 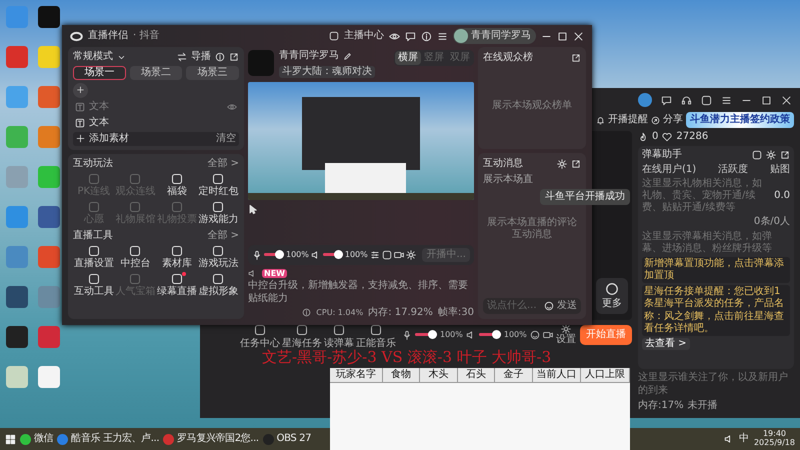 I want to click on text-icon, so click(x=80, y=123).